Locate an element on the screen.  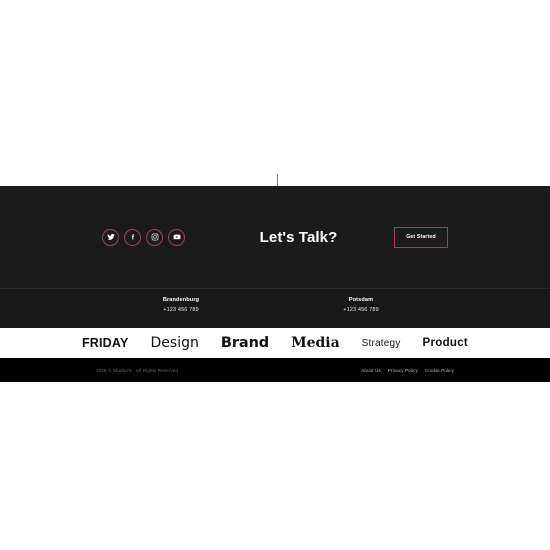
type-word-design: Design is located at coordinates (175, 343).